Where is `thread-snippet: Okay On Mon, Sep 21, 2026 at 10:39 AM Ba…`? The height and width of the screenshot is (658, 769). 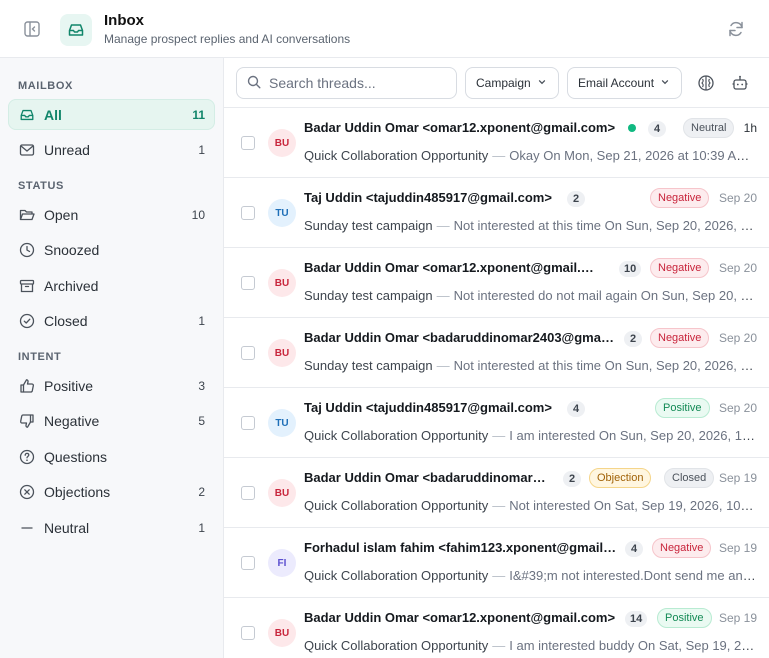
thread-snippet: Okay On Mon, Sep 21, 2026 at 10:39 AM Ba… is located at coordinates (633, 155).